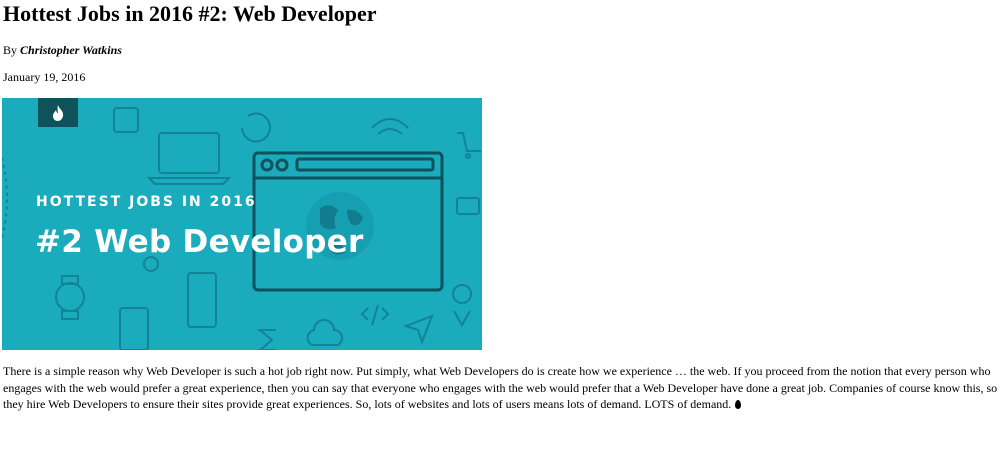  What do you see at coordinates (146, 202) in the screenshot?
I see `hero-kicker: HOTTEST JOBS IN 2016` at bounding box center [146, 202].